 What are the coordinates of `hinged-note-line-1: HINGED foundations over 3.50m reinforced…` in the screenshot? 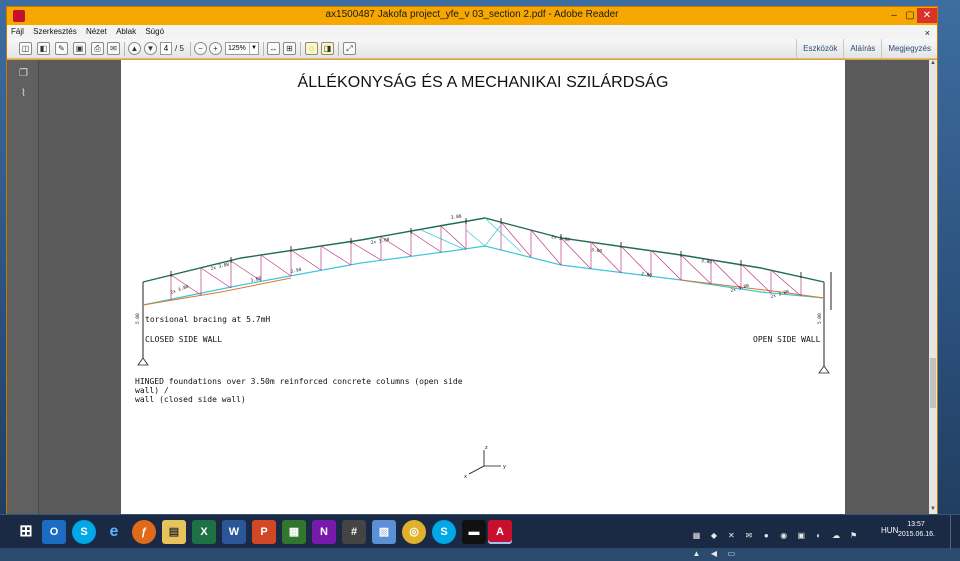 It's located at (299, 386).